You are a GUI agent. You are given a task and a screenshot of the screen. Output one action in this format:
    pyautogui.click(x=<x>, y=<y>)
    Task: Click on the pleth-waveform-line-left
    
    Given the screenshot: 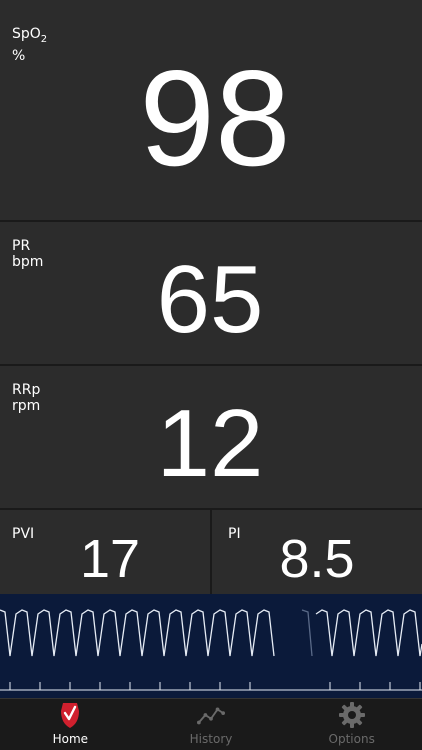 What is the action you would take?
    pyautogui.click(x=137, y=633)
    